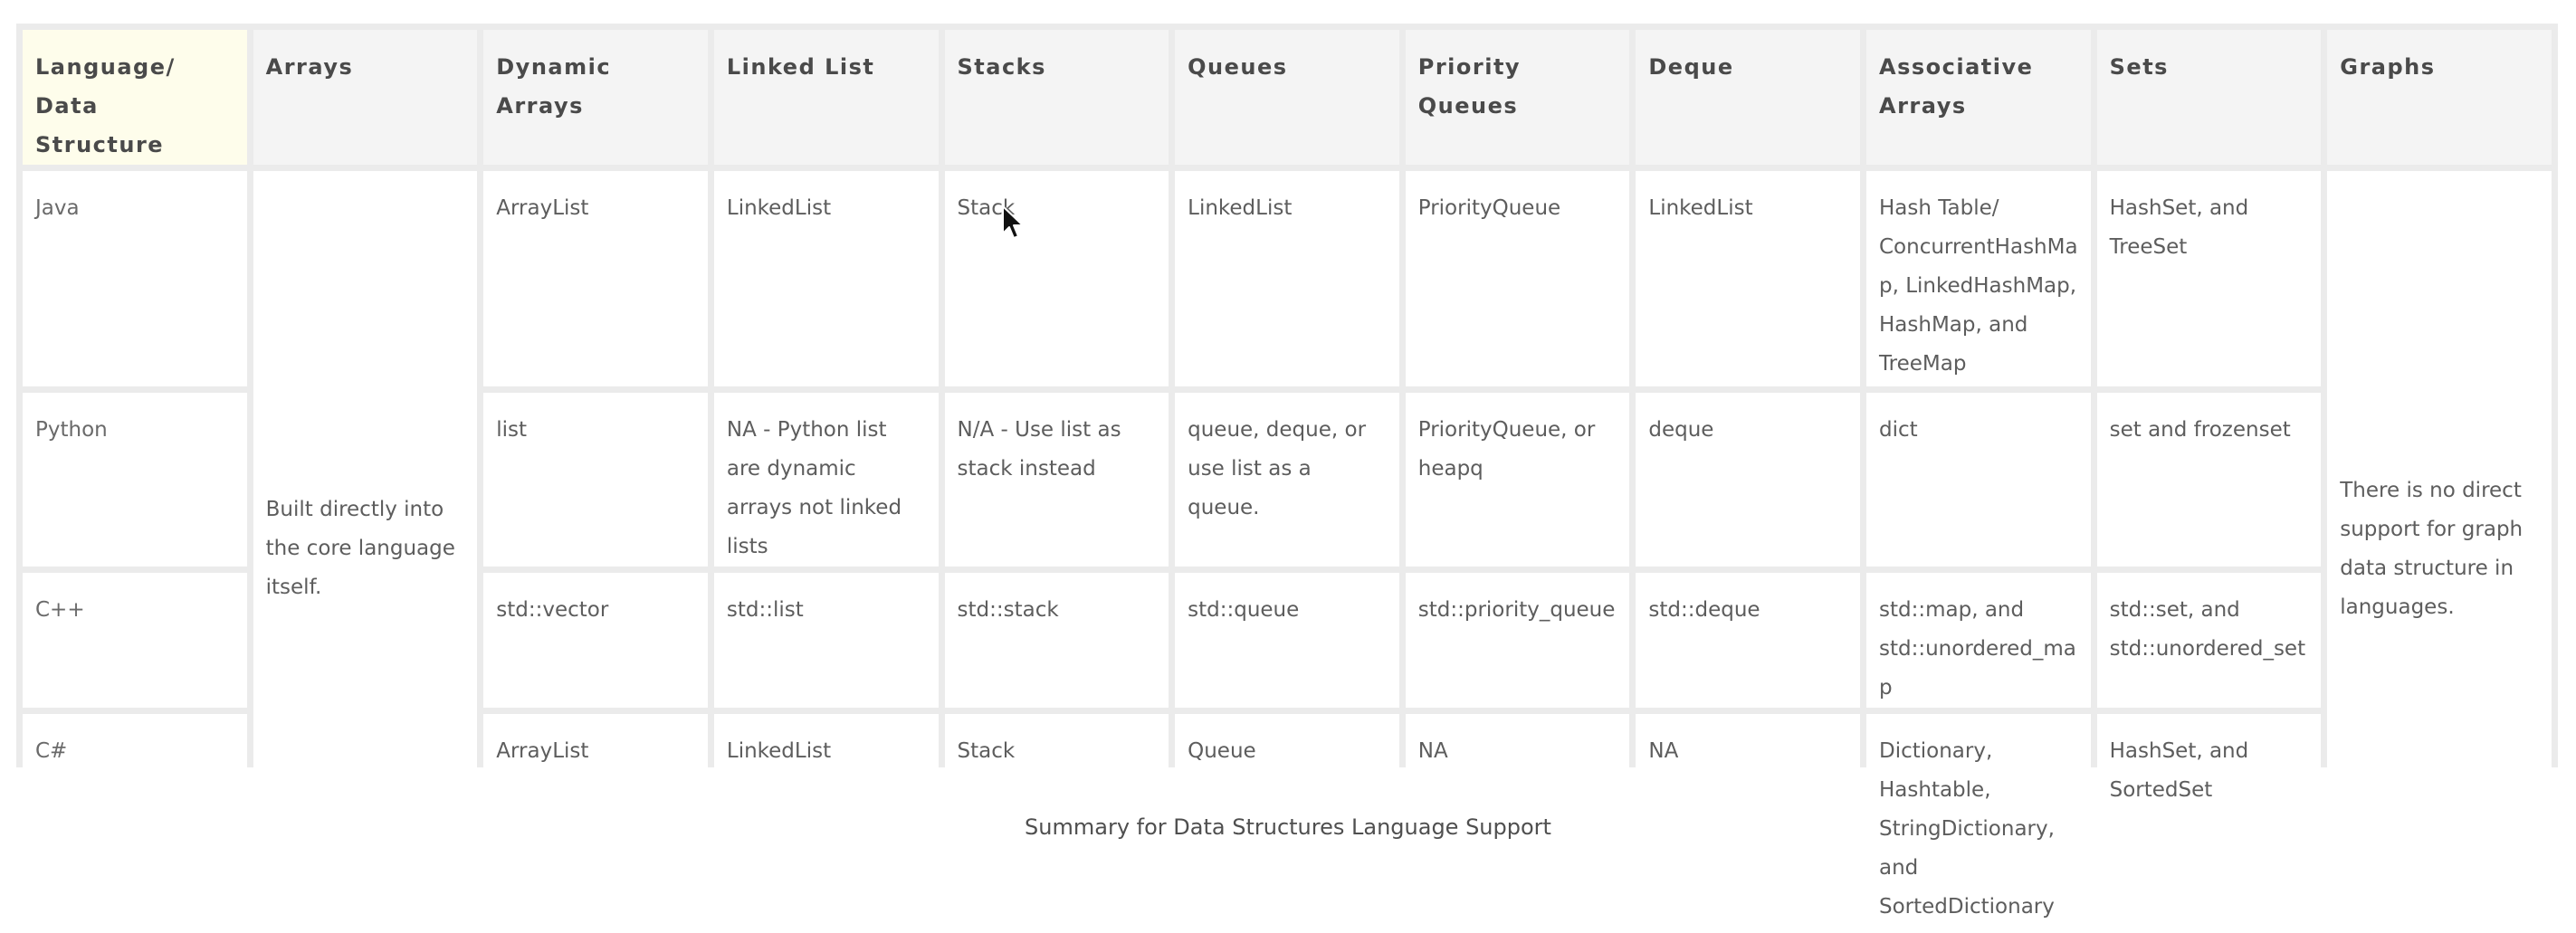  What do you see at coordinates (826, 640) in the screenshot?
I see `cell-linked-list: std::list` at bounding box center [826, 640].